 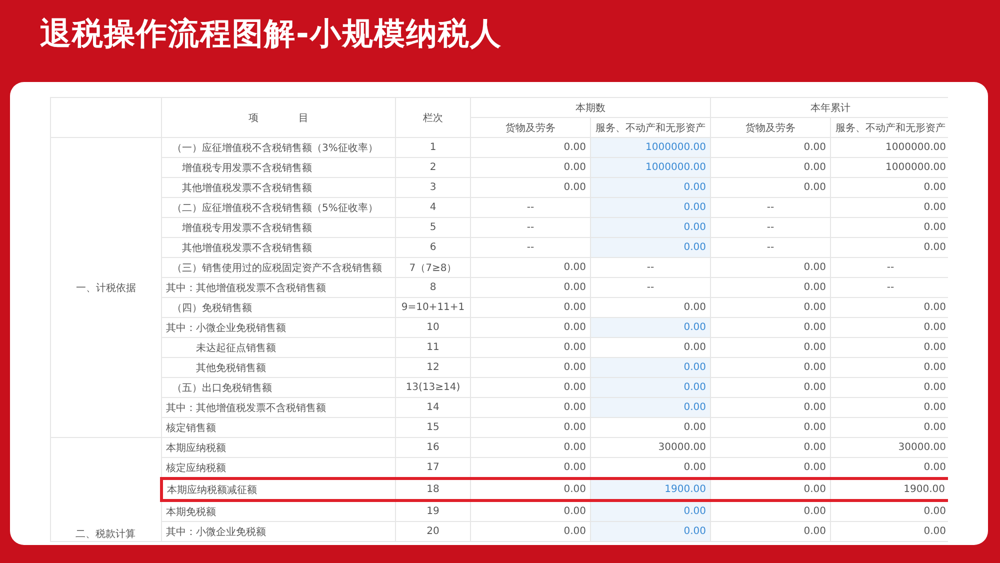 What do you see at coordinates (590, 108) in the screenshot?
I see `column-header: 本期数` at bounding box center [590, 108].